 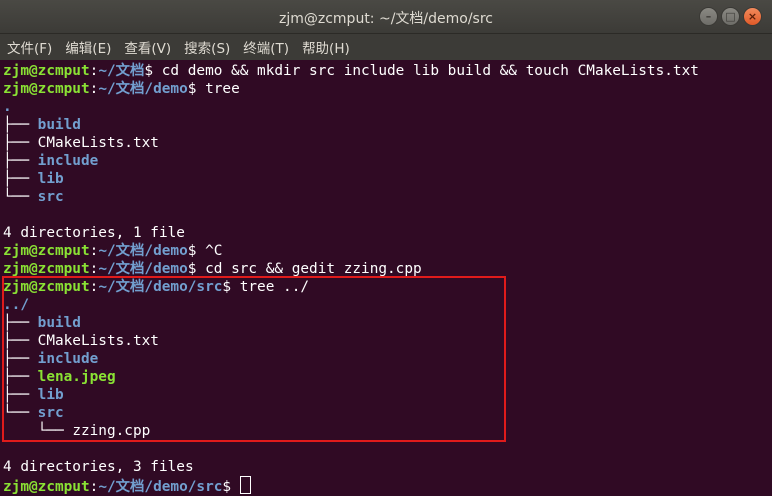 What do you see at coordinates (222, 89) in the screenshot?
I see `command-text: tree` at bounding box center [222, 89].